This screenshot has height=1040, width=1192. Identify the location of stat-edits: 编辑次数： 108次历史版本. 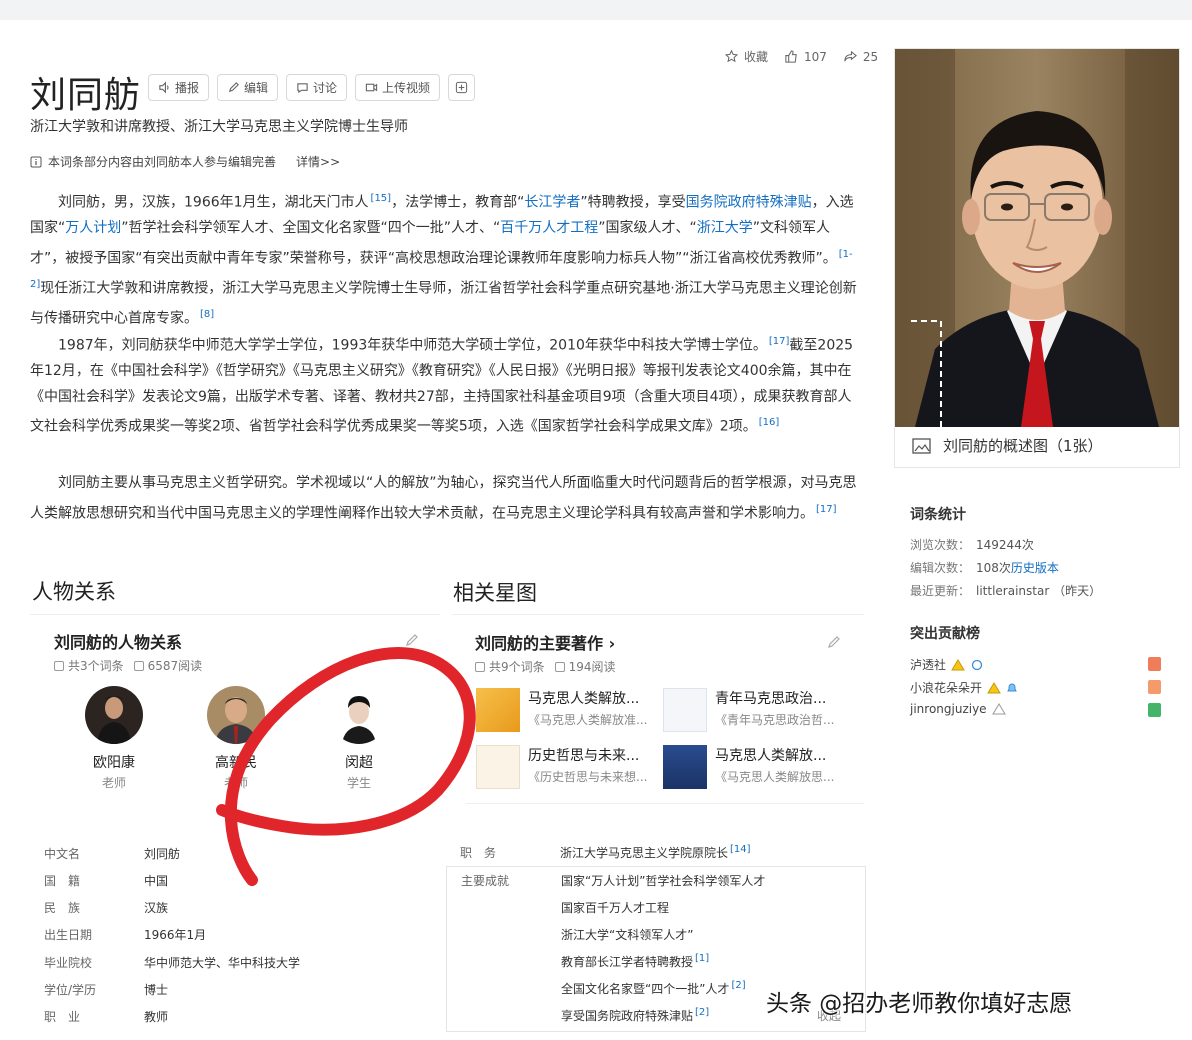
(984, 567).